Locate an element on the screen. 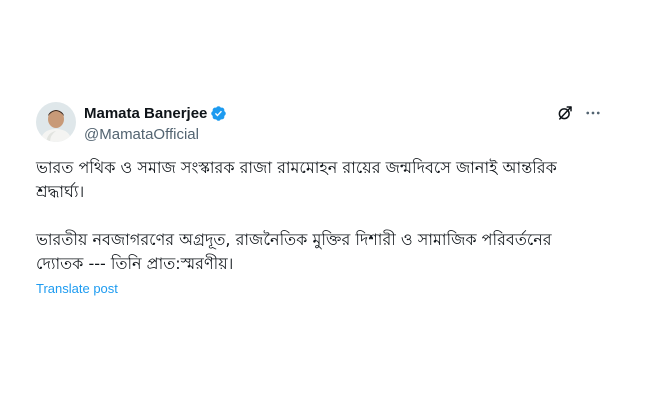 Image resolution: width=650 pixels, height=418 pixels. author-block: Mamata Banerjee @MamataOfficial is located at coordinates (155, 124).